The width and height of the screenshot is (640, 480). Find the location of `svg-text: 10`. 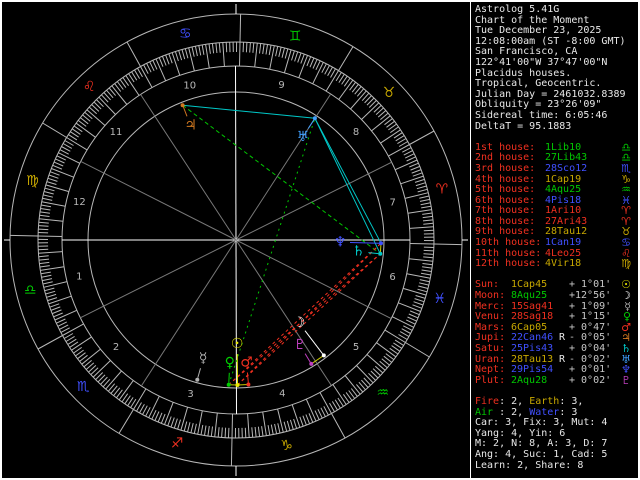

svg-text: 10 is located at coordinates (189, 85).